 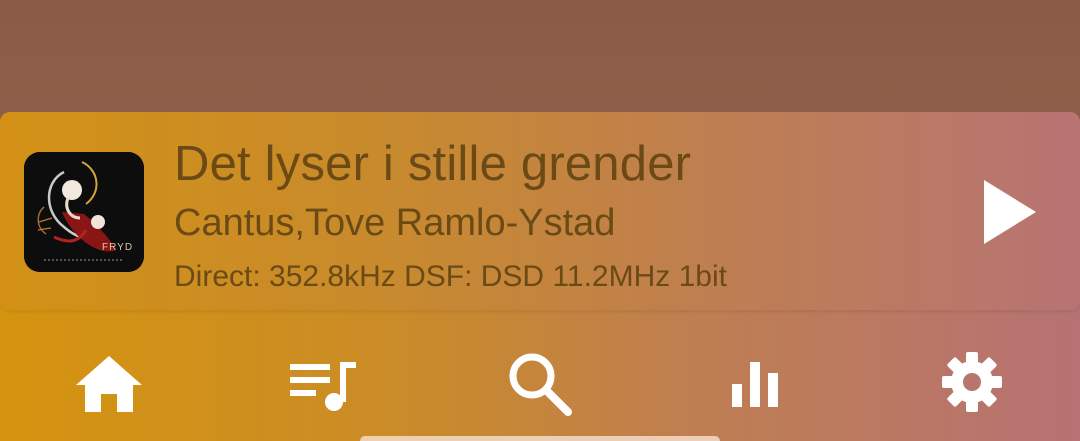 I want to click on queue-music-icon, so click(x=323, y=386).